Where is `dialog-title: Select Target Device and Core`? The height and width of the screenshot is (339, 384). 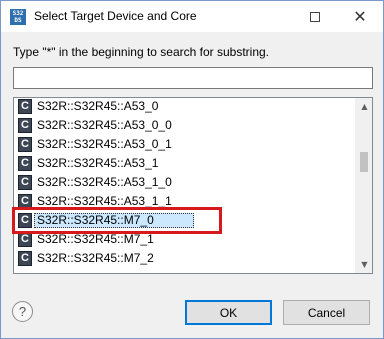
dialog-title: Select Target Device and Core is located at coordinates (115, 16).